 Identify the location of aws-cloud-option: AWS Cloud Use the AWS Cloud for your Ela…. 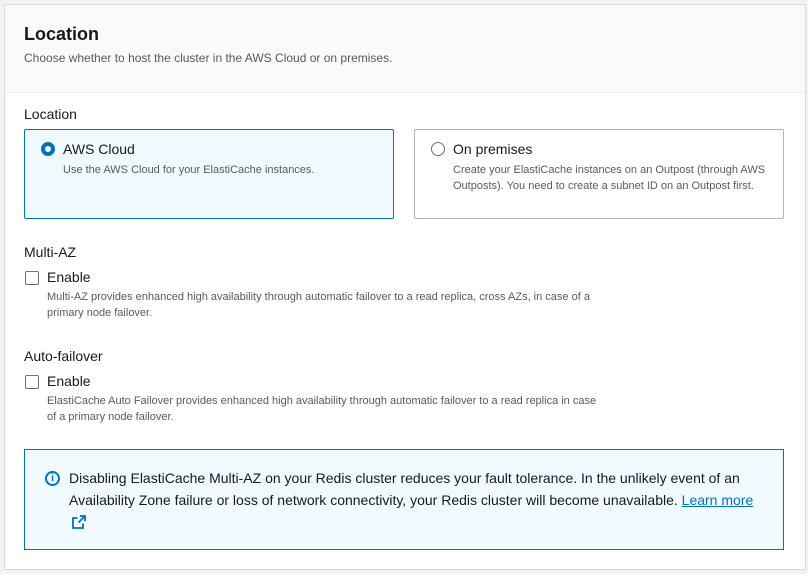
(209, 174).